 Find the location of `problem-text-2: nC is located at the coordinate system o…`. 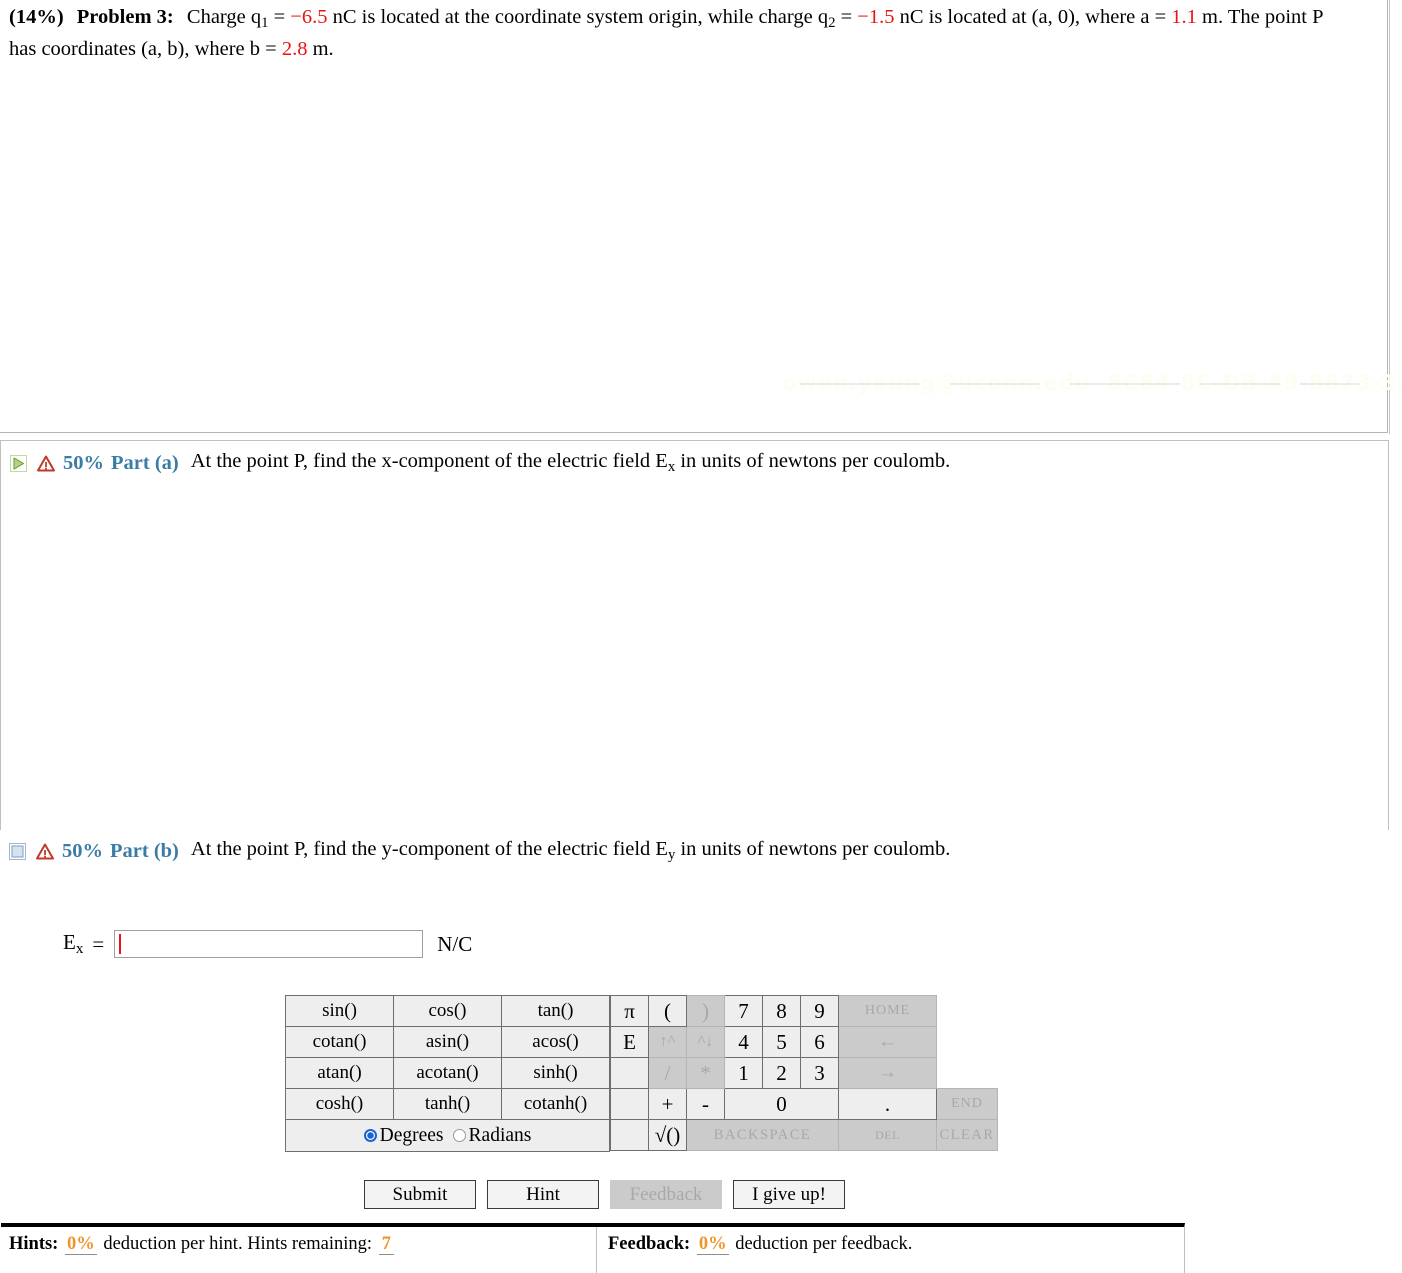

problem-text-2: nC is located at the coordinate system o… is located at coordinates (578, 17).